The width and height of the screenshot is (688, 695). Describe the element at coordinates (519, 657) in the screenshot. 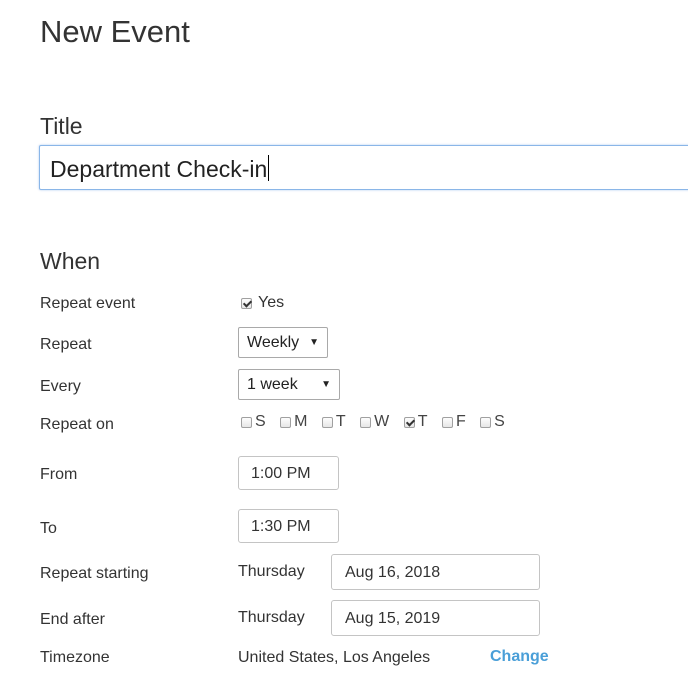

I see `change-timezone-link: Change` at that location.